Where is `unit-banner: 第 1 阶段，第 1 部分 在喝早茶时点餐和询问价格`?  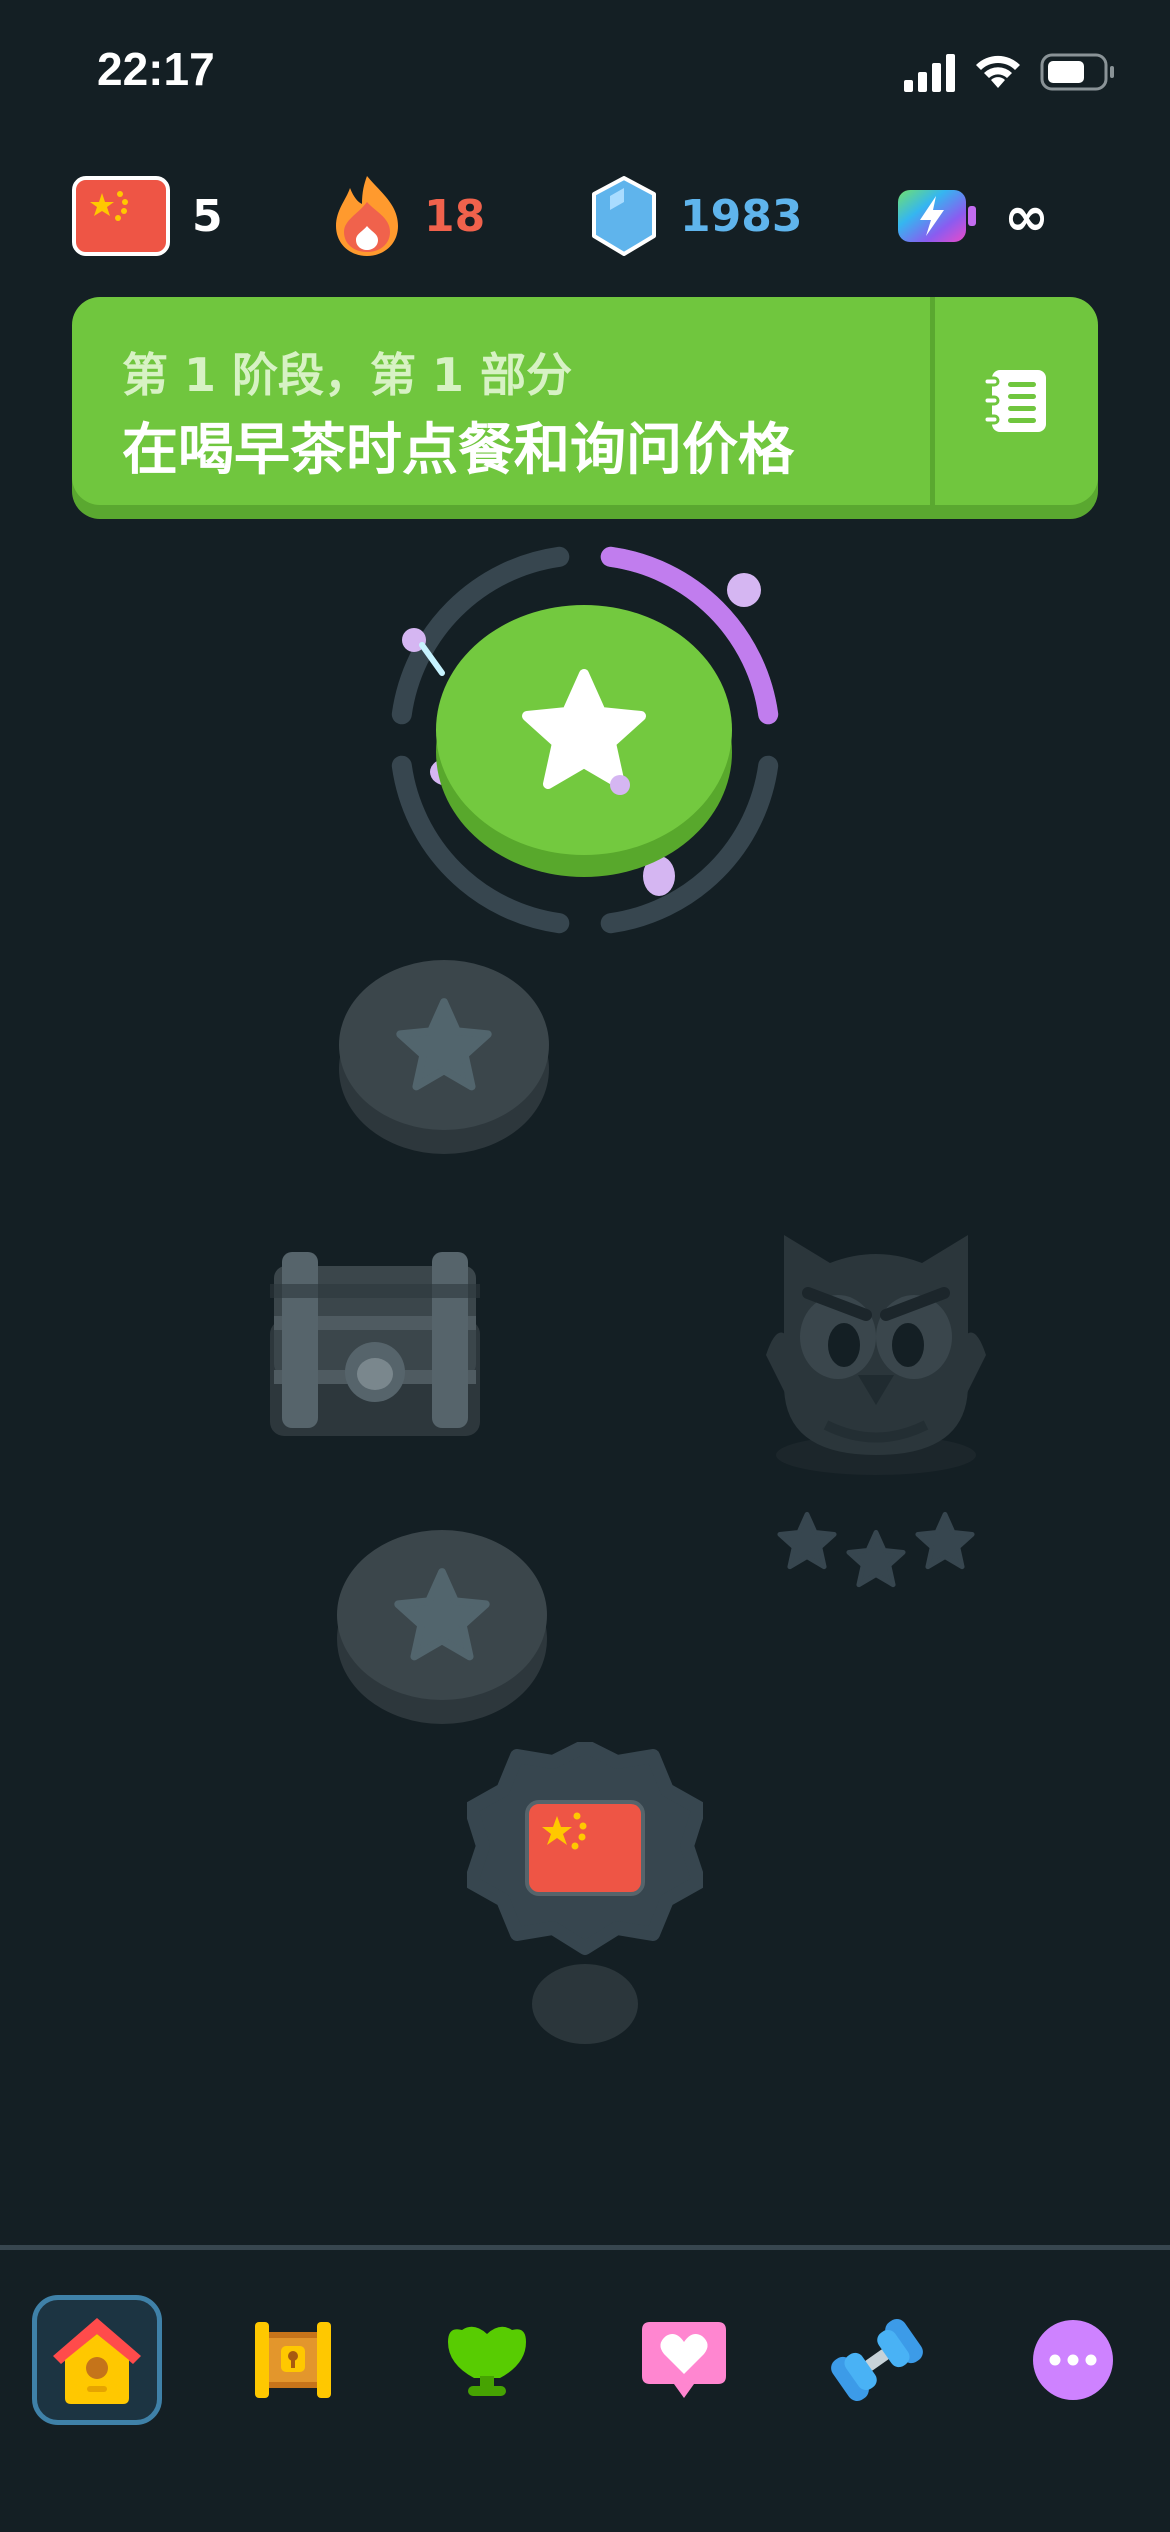 unit-banner: 第 1 阶段，第 1 部分 在喝早茶时点餐和询问价格 is located at coordinates (585, 401).